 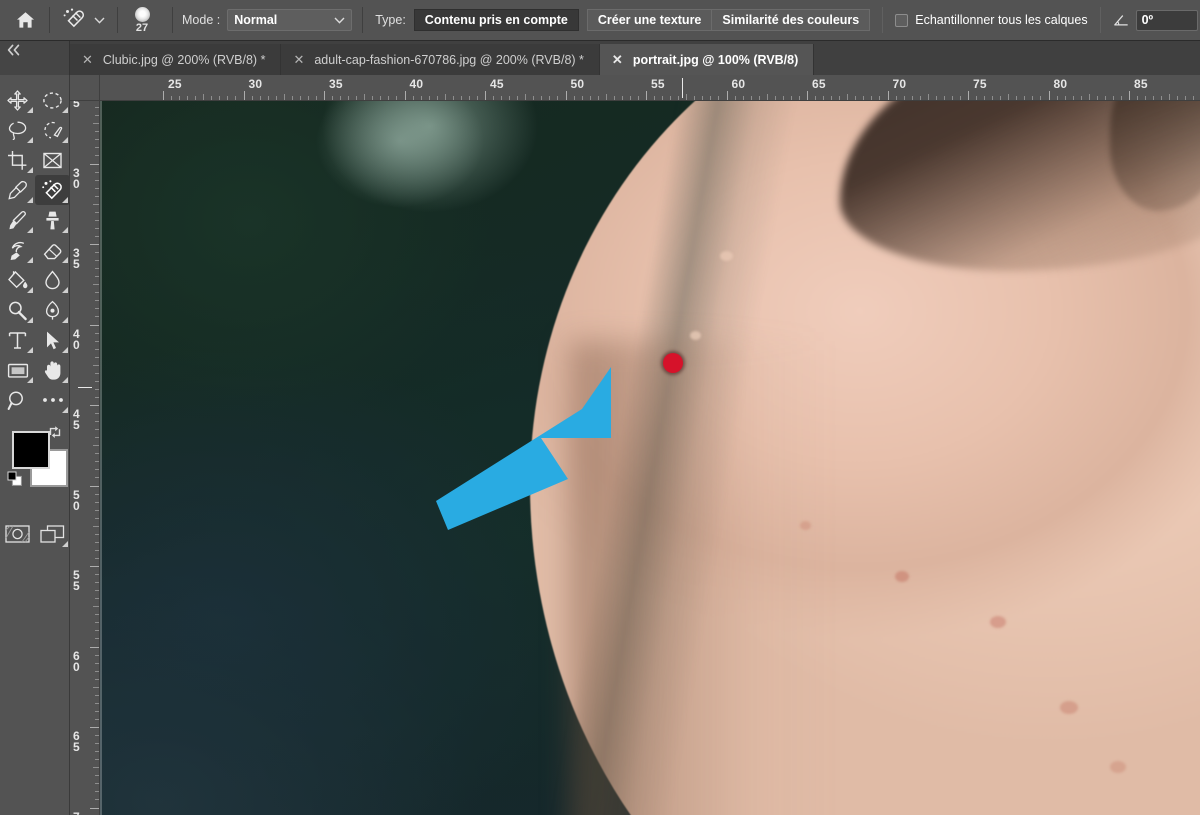 What do you see at coordinates (85, 458) in the screenshot?
I see `vertical-ruler: 25 30 35 40 45 50 55 60 65 70` at bounding box center [85, 458].